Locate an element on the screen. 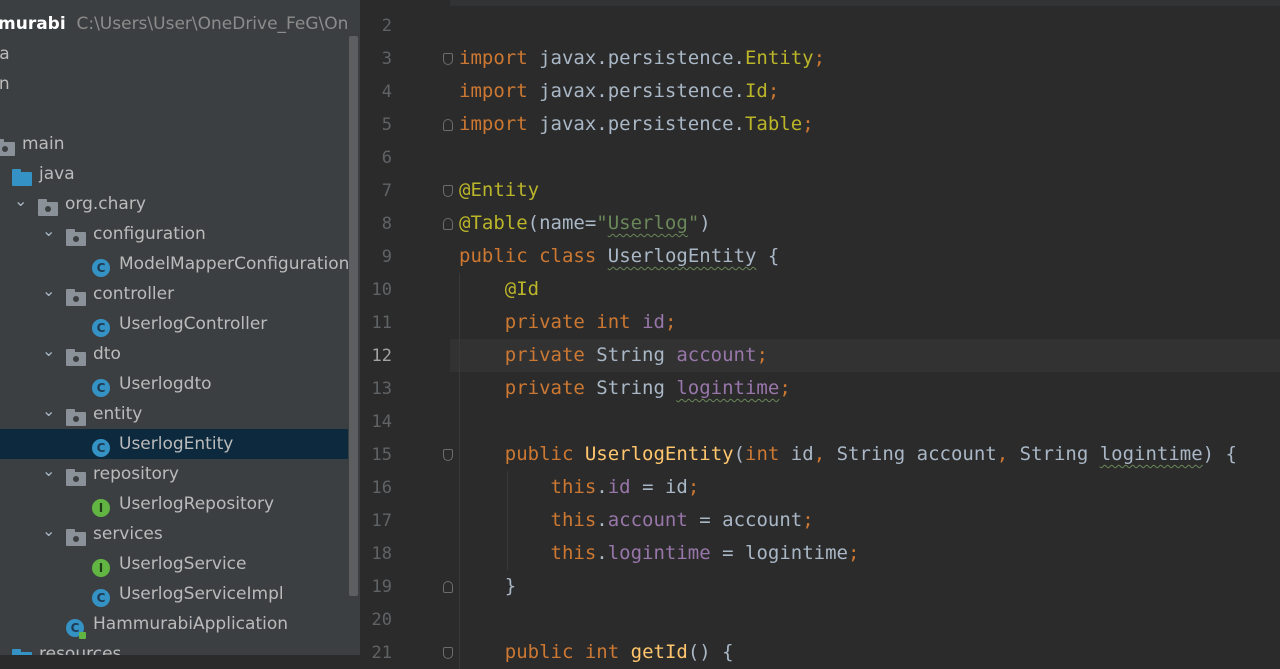 The image size is (1280, 669). tree-item: resources is located at coordinates (174, 647).